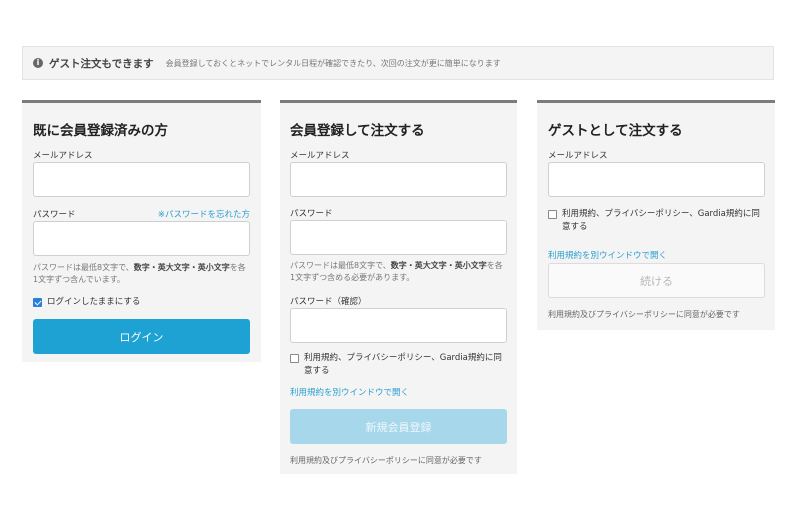  Describe the element at coordinates (141, 179) in the screenshot. I see `login-email-input` at that location.